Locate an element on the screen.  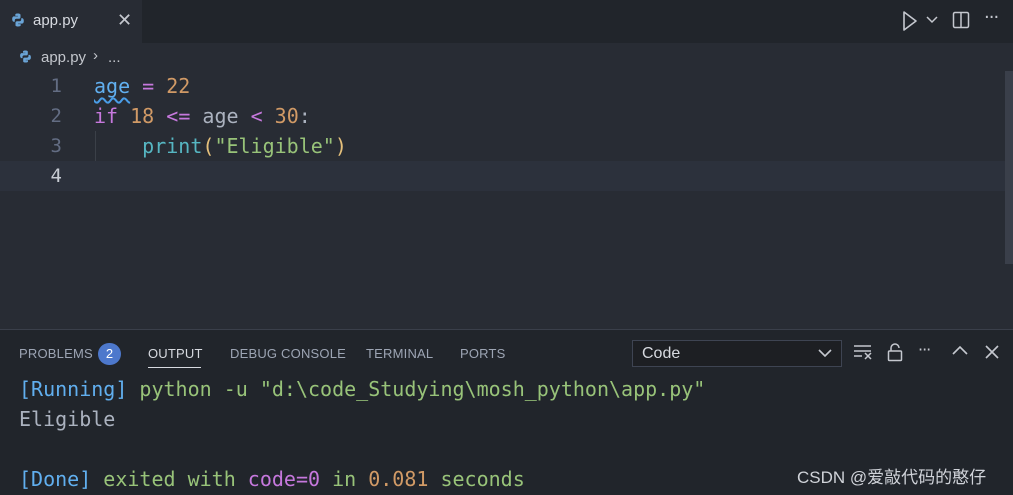
output-channel-select: Code is located at coordinates (737, 353).